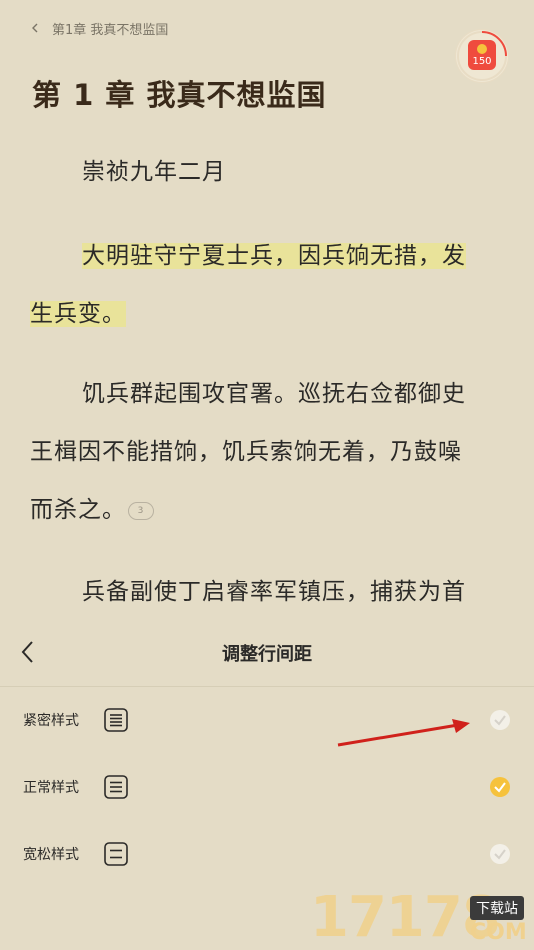 The image size is (534, 950). I want to click on paragraph-highlighted: 大明驻守宁夏士兵，因兵饷无措，发, so click(274, 256).